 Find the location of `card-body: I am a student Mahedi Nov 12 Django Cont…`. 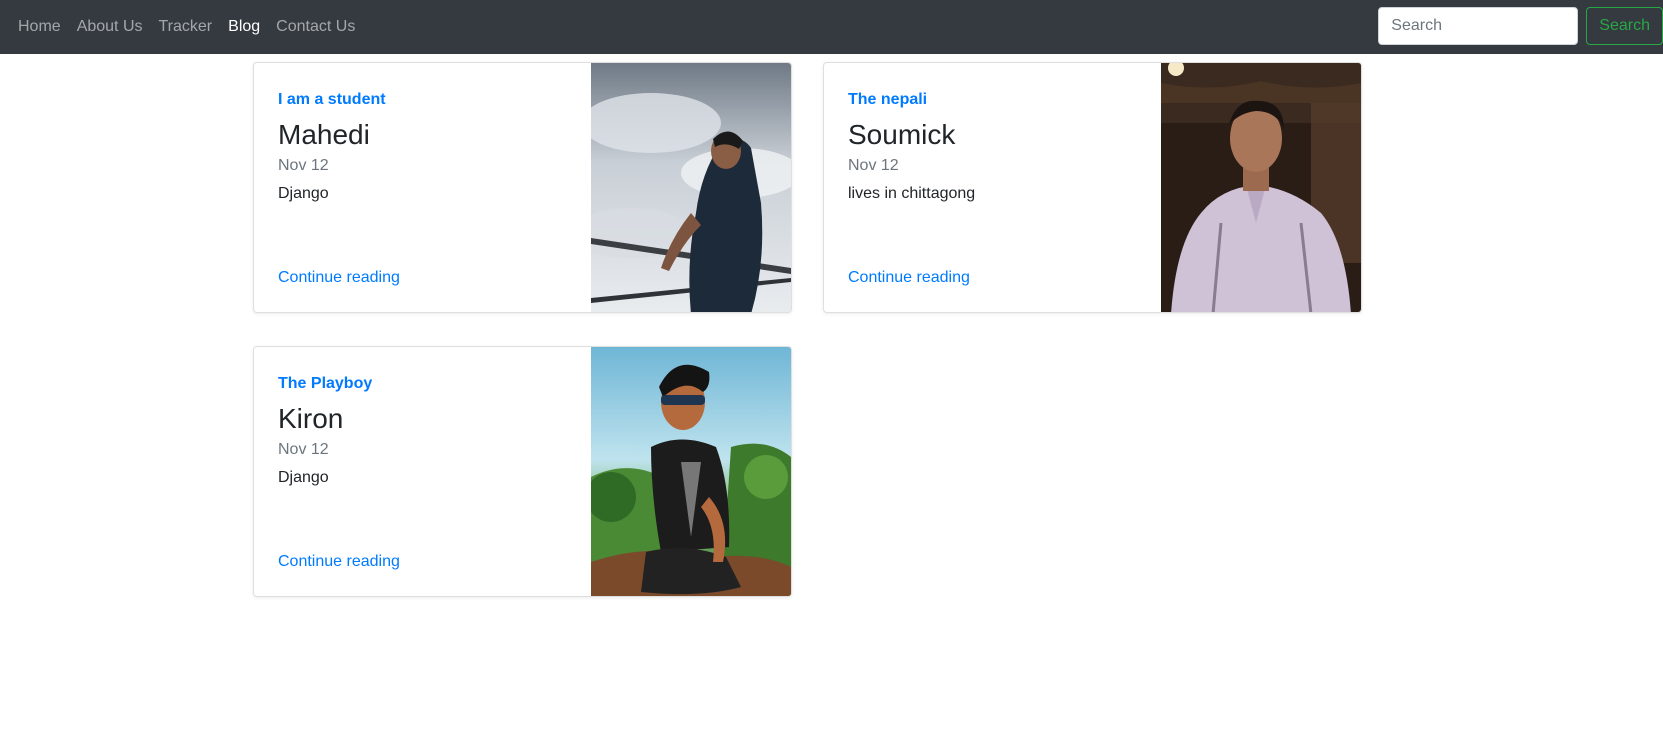

card-body: I am a student Mahedi Nov 12 Django Cont… is located at coordinates (428, 187).